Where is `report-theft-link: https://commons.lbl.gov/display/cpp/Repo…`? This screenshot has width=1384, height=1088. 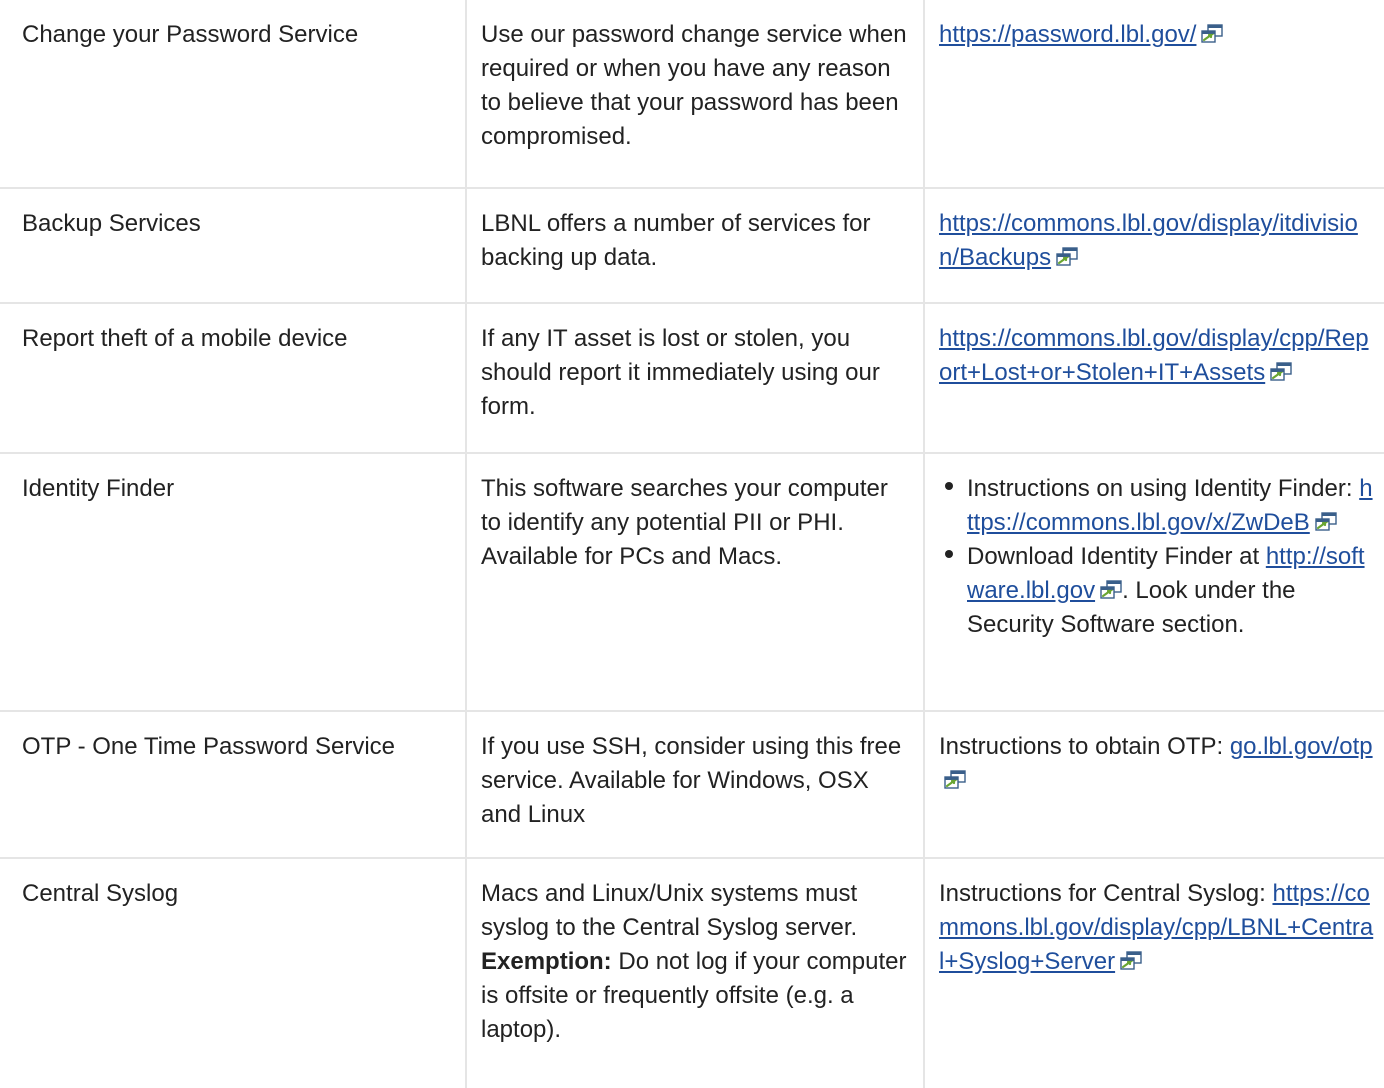
report-theft-link: https://commons.lbl.gov/display/cpp/Repo… is located at coordinates (1154, 355).